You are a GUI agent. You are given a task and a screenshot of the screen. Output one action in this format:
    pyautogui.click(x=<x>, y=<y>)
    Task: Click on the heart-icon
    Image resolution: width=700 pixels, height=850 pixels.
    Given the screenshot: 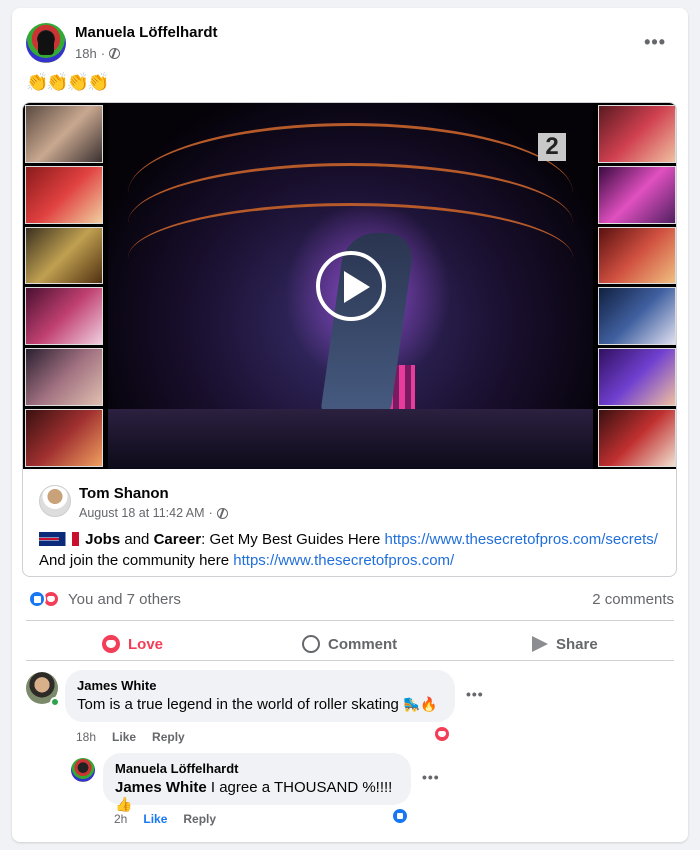 What is the action you would take?
    pyautogui.click(x=111, y=644)
    